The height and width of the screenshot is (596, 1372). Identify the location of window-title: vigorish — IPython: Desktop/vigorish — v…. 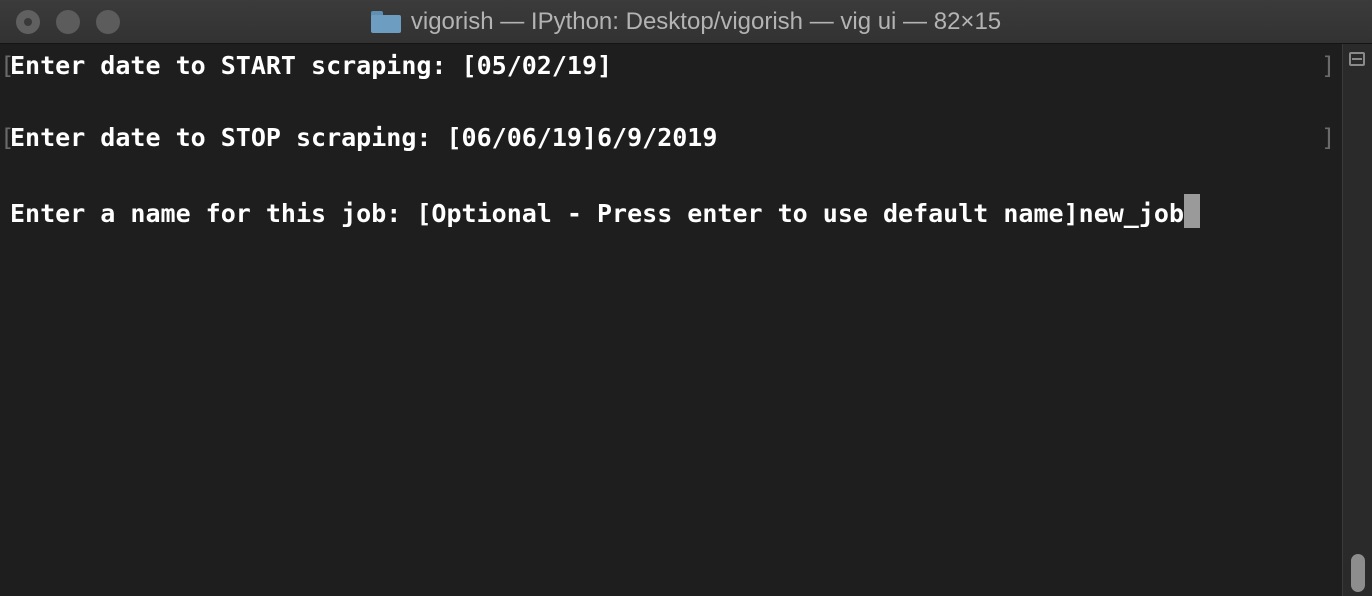
(706, 21).